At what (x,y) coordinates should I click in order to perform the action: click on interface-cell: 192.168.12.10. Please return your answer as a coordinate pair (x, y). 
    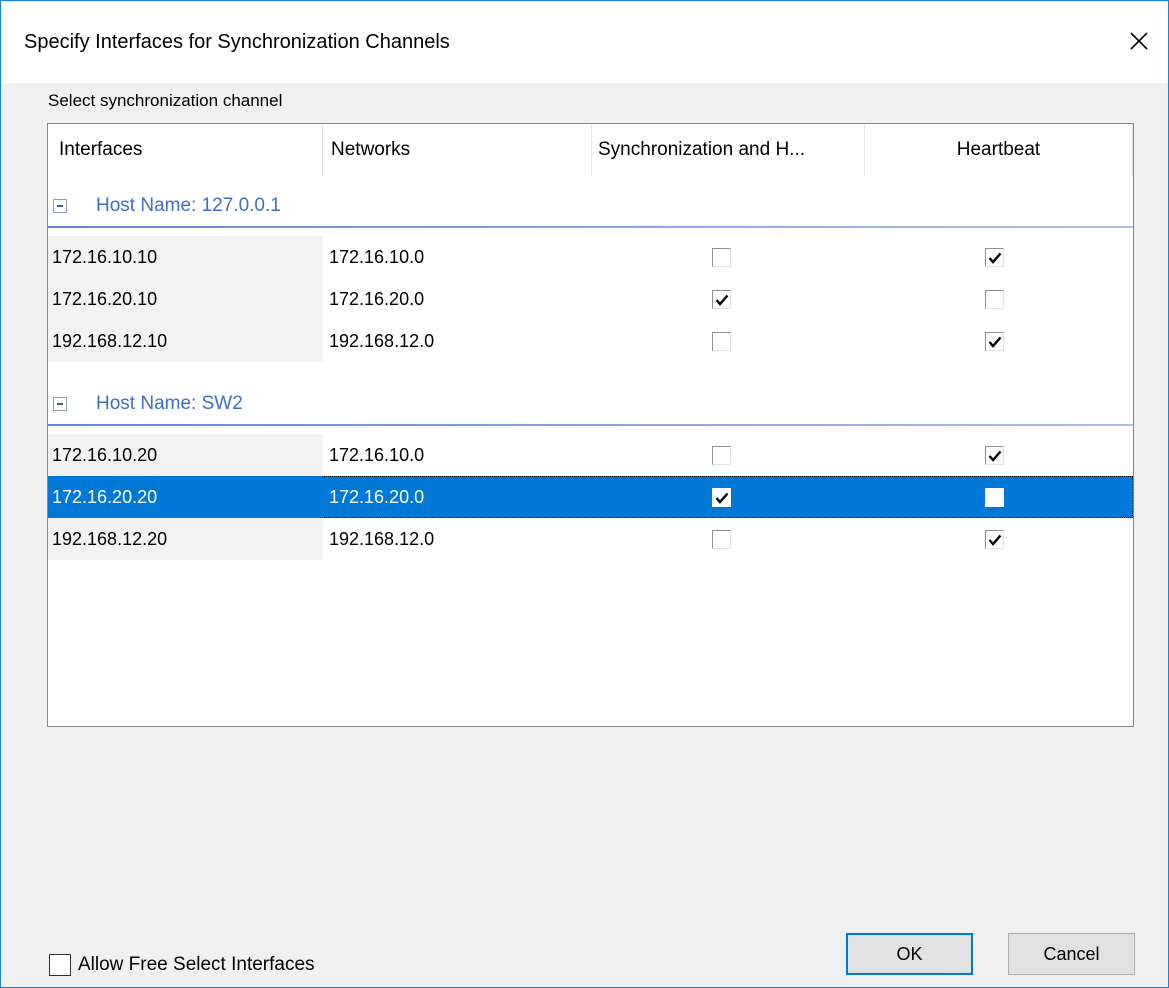
    Looking at the image, I should click on (185, 341).